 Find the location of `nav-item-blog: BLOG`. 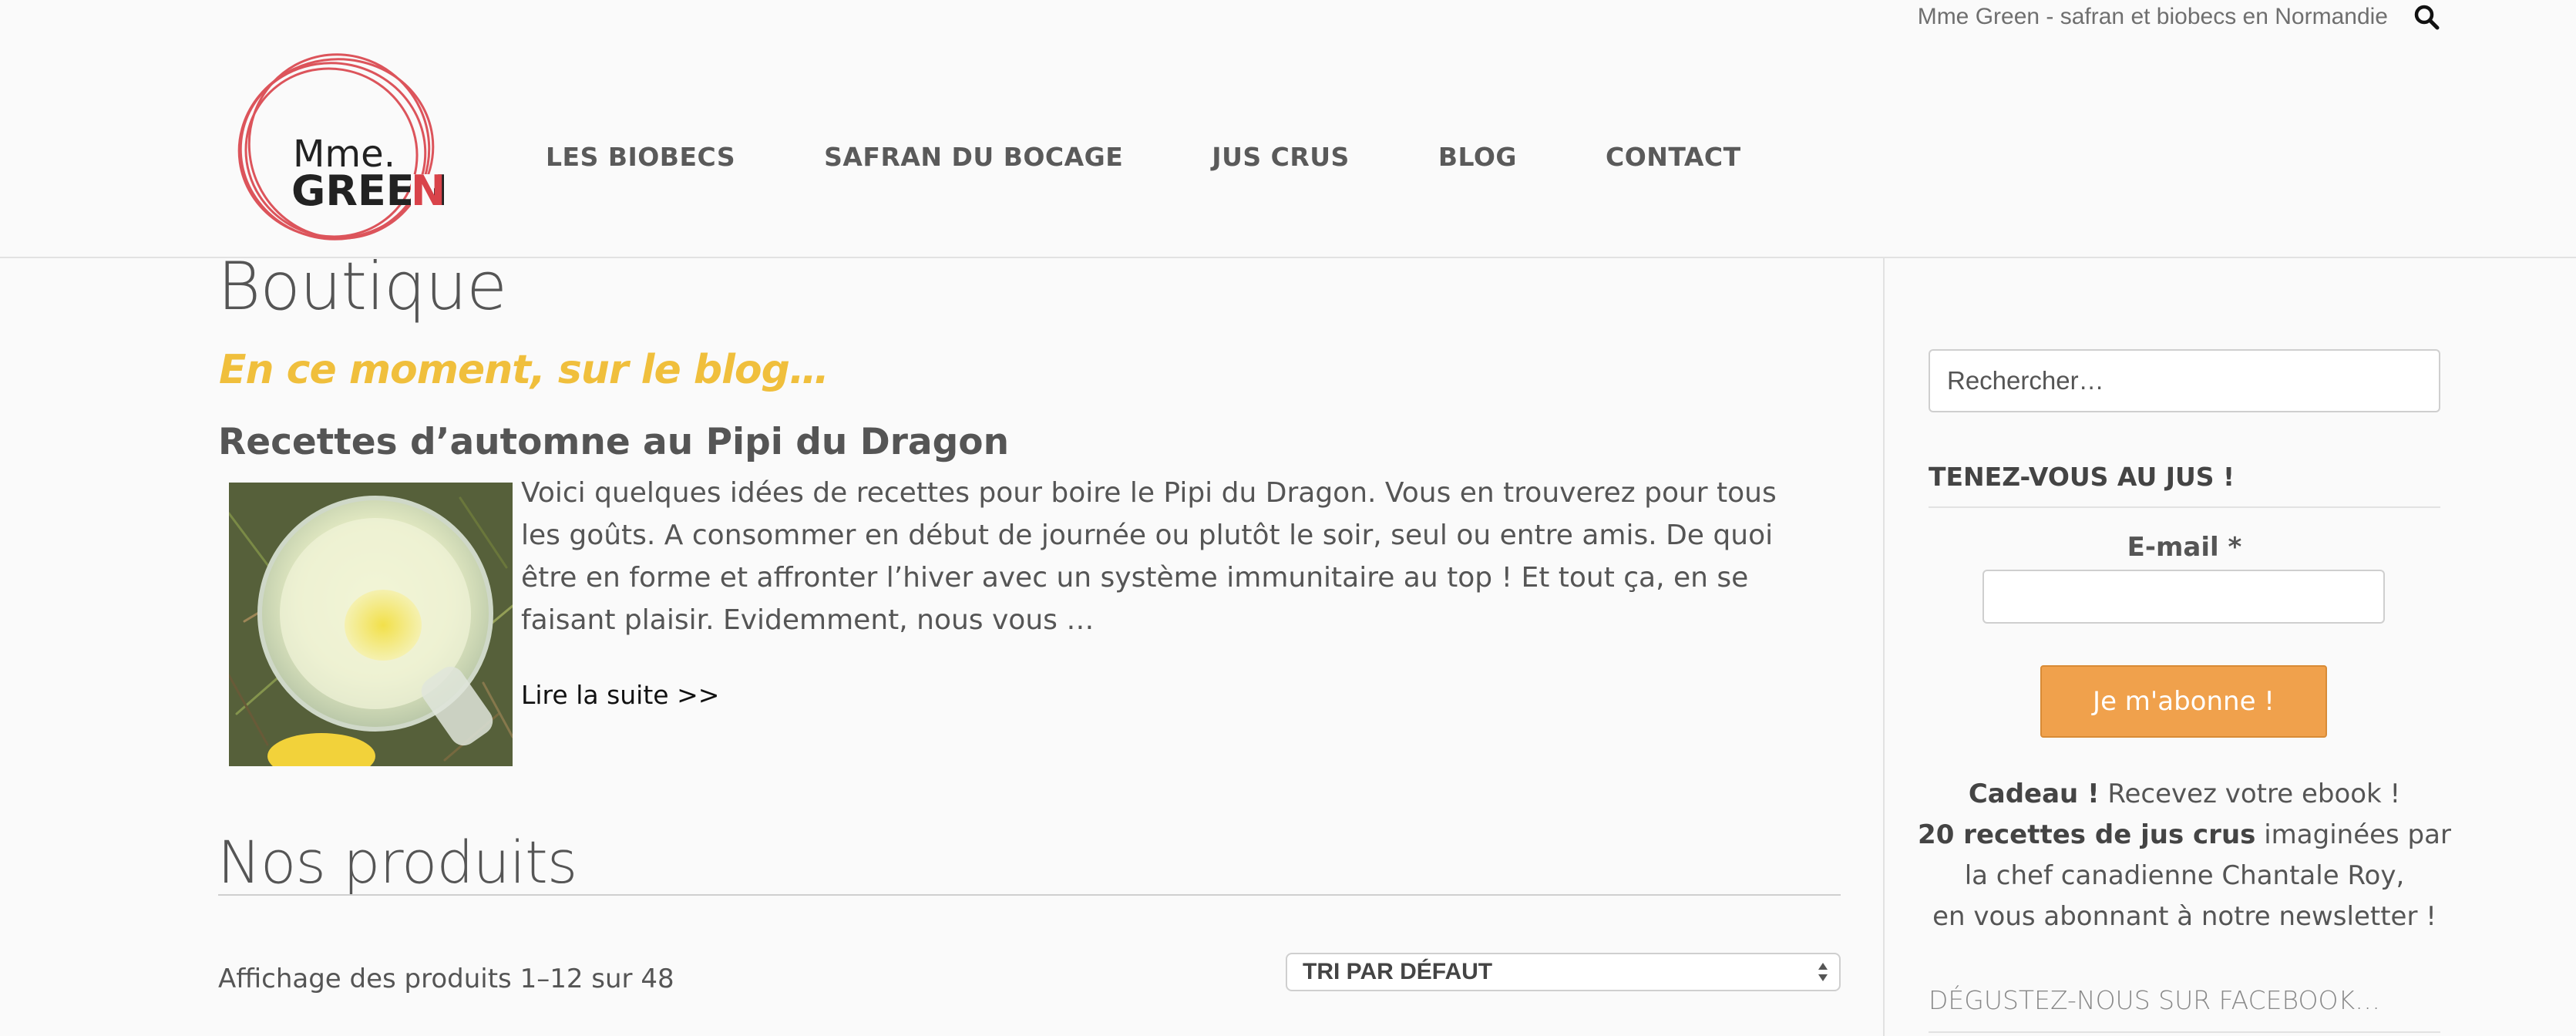

nav-item-blog: BLOG is located at coordinates (1477, 157).